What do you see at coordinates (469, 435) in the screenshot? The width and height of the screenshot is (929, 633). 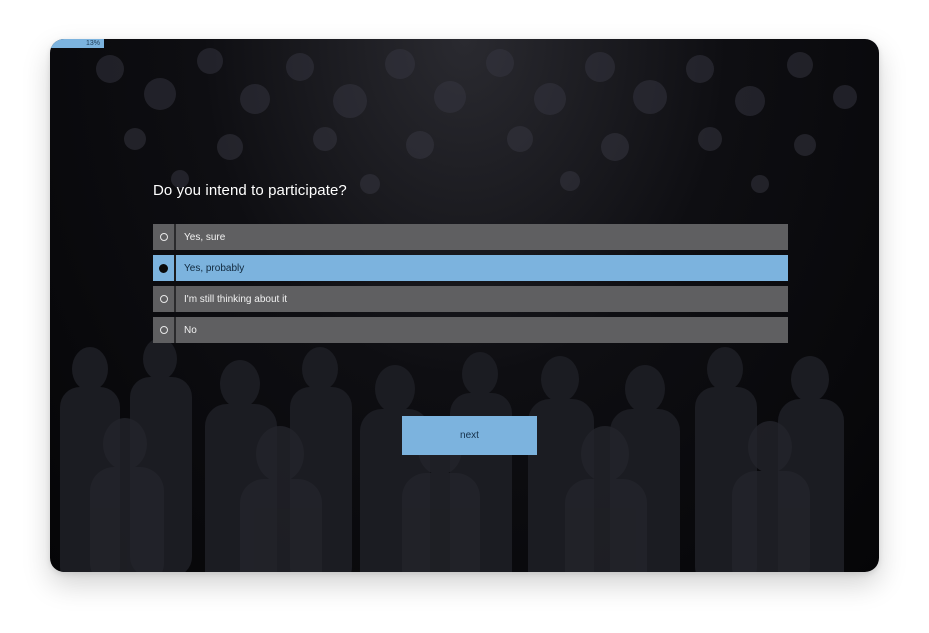 I see `next-button: next` at bounding box center [469, 435].